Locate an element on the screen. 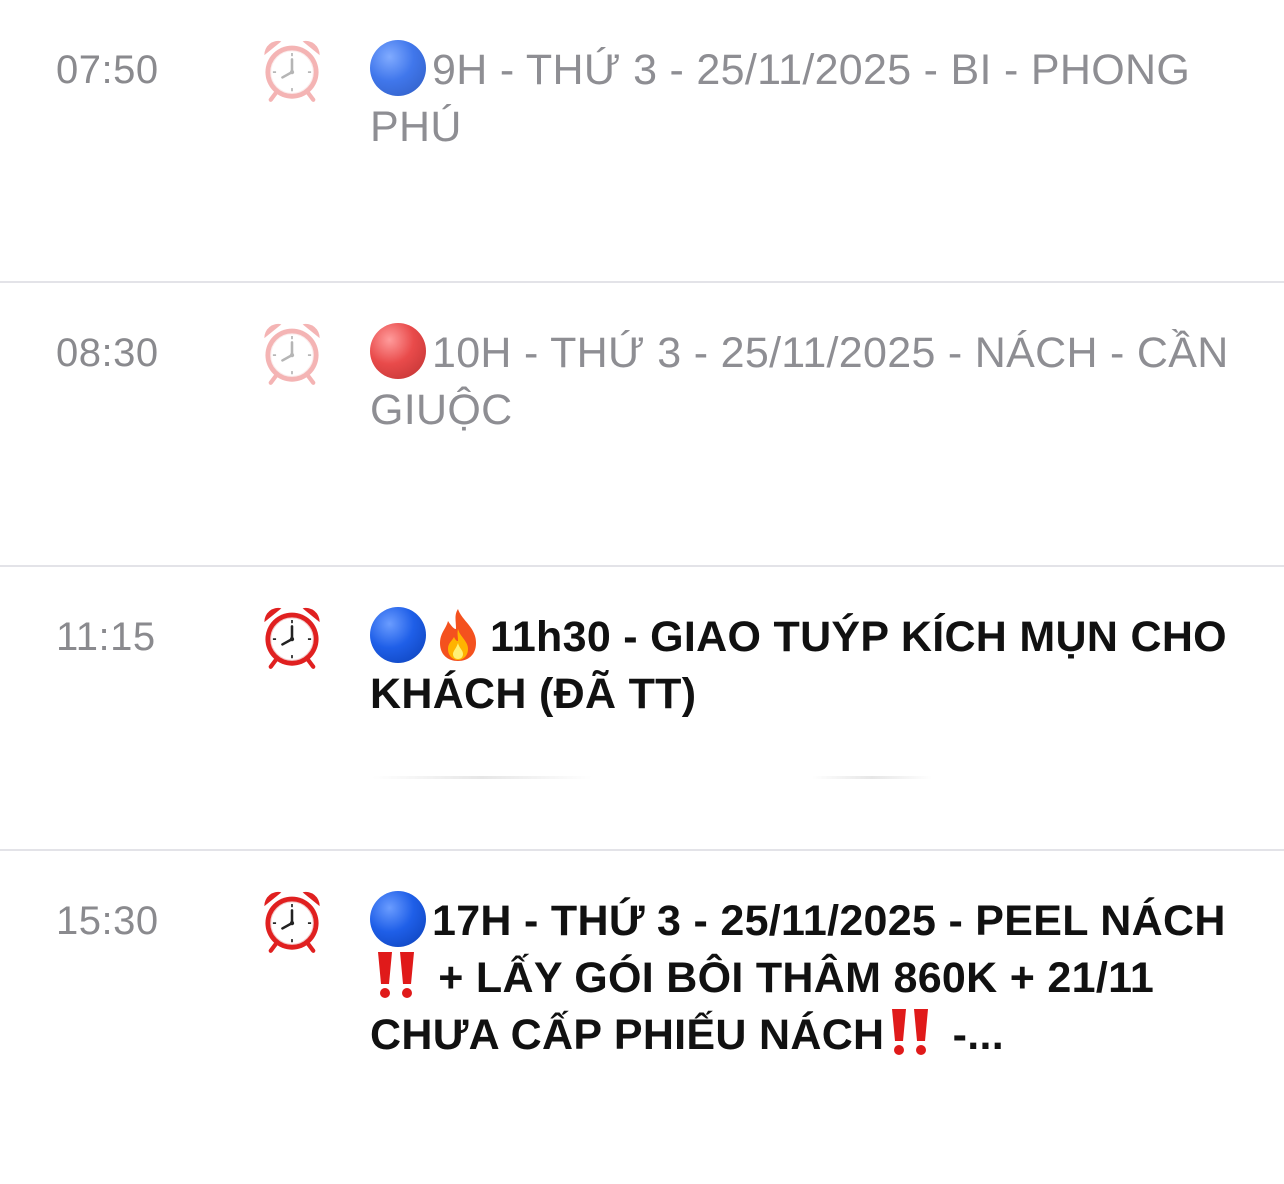 The width and height of the screenshot is (1284, 1184). reminder-text: 9H - THỨ 3 - 25/11/2025 - BI - PHONG PHÚ is located at coordinates (780, 98).